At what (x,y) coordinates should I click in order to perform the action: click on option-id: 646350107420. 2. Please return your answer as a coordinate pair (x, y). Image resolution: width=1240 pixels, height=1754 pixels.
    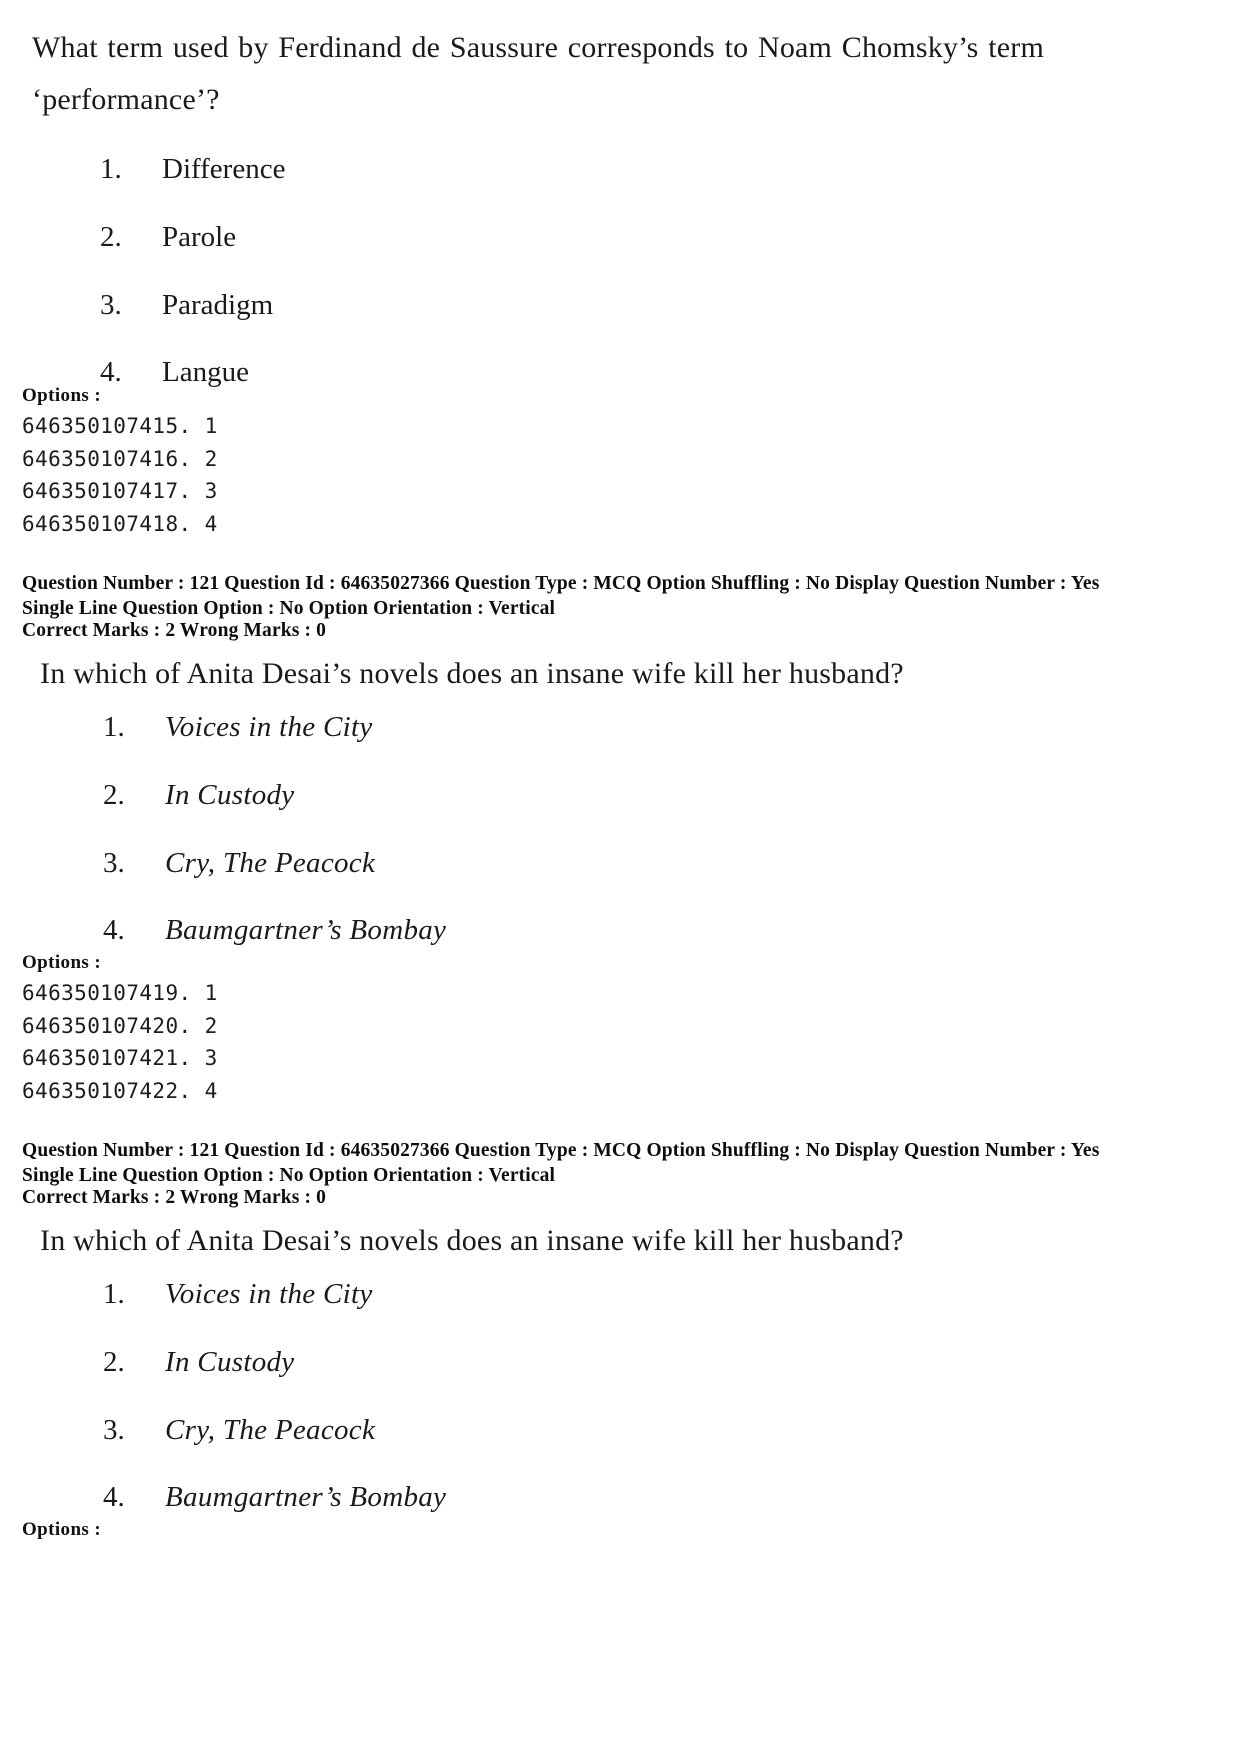
    Looking at the image, I should click on (120, 1025).